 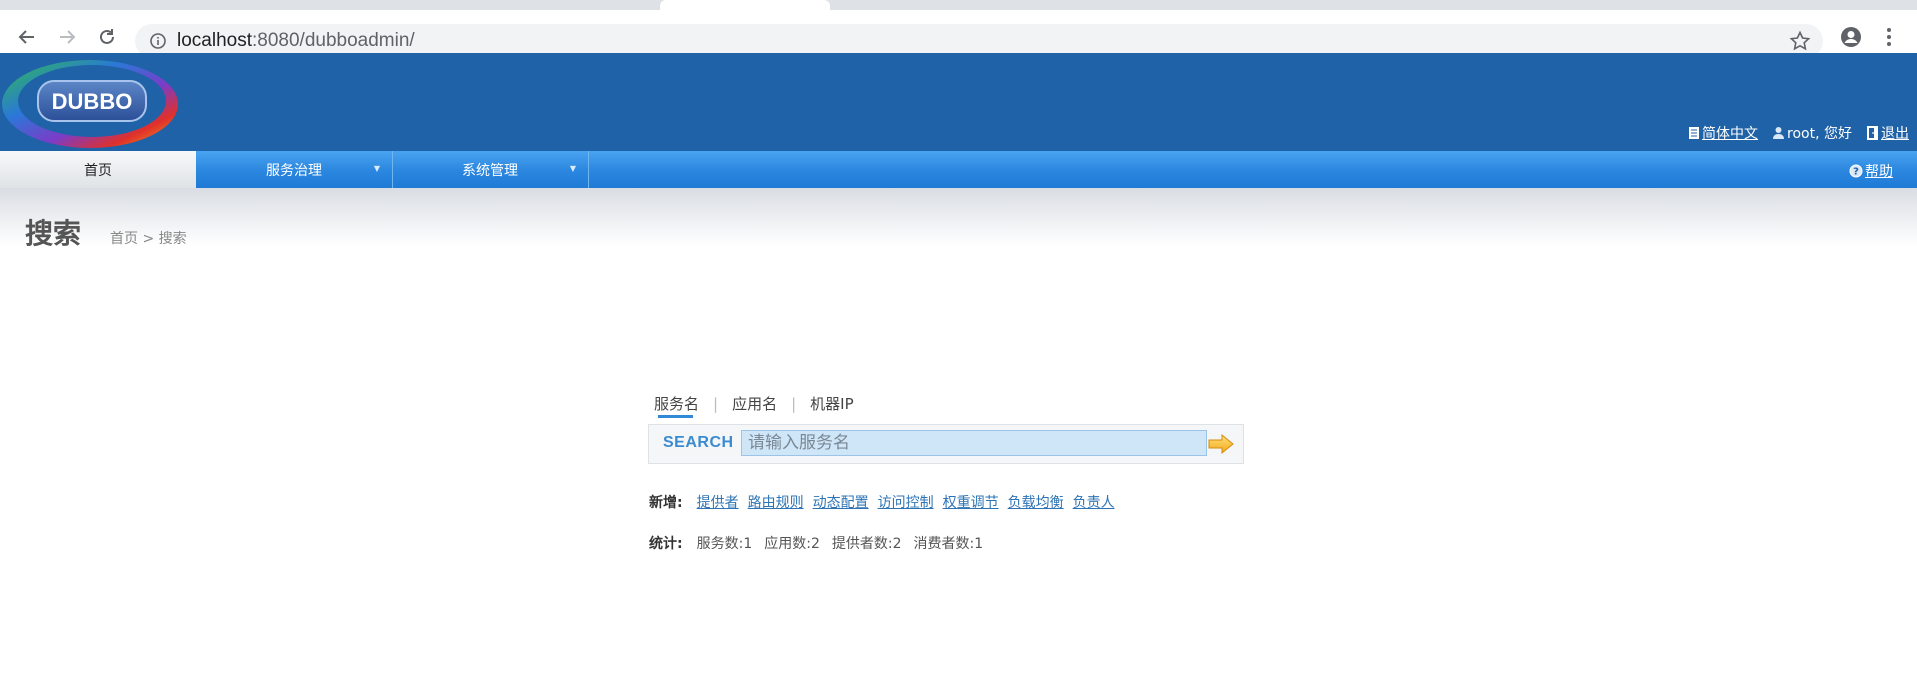 I want to click on help-icon: ?, so click(x=1856, y=171).